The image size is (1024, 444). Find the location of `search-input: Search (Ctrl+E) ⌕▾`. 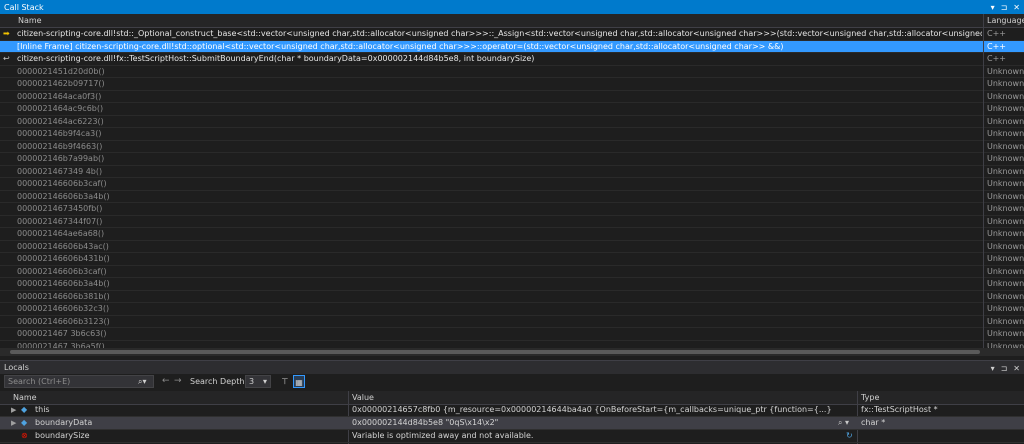

search-input: Search (Ctrl+E) ⌕▾ is located at coordinates (79, 381).